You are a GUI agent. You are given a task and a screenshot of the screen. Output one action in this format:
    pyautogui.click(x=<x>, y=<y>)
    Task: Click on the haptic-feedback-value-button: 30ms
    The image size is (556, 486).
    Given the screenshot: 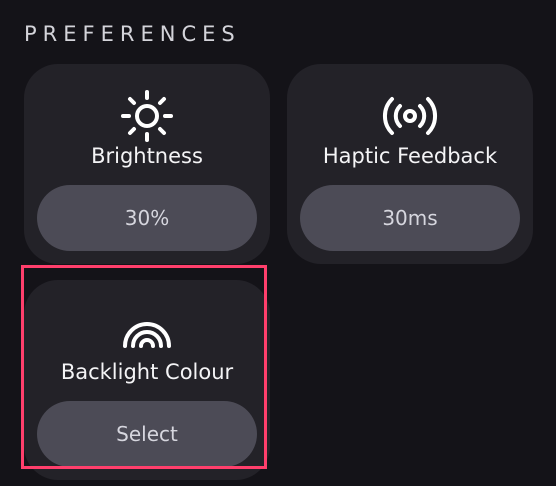 What is the action you would take?
    pyautogui.click(x=410, y=218)
    